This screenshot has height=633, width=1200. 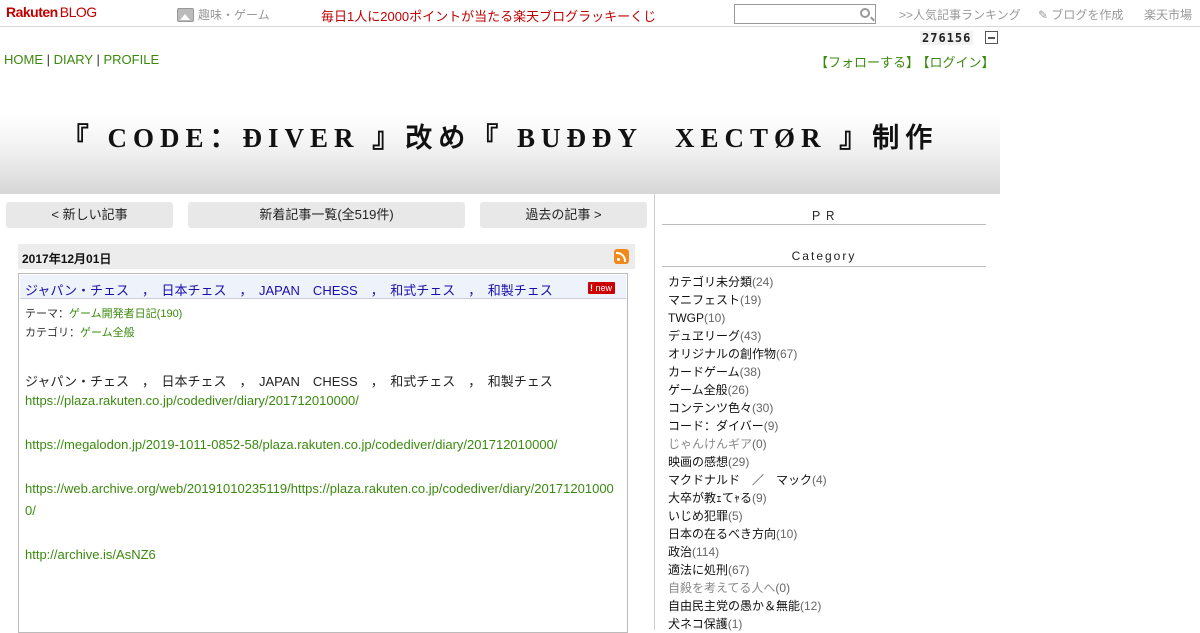 I want to click on entry-date: 2017年12月01日, so click(x=67, y=259).